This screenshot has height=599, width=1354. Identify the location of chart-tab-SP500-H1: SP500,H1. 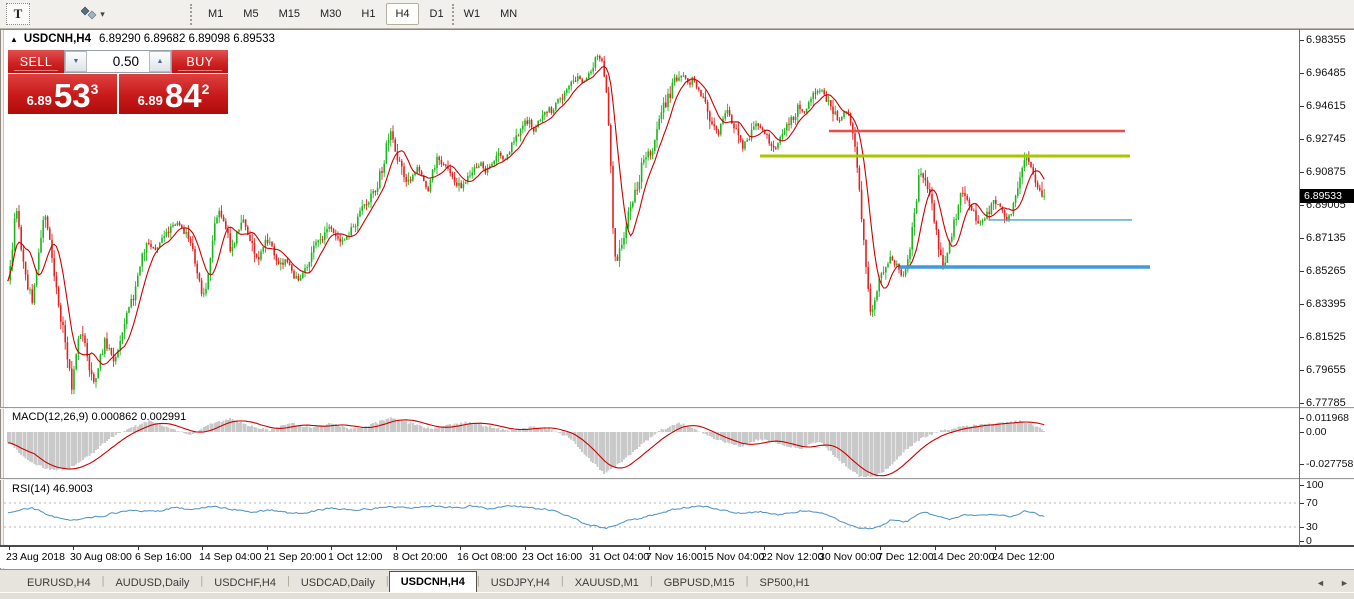
(785, 582).